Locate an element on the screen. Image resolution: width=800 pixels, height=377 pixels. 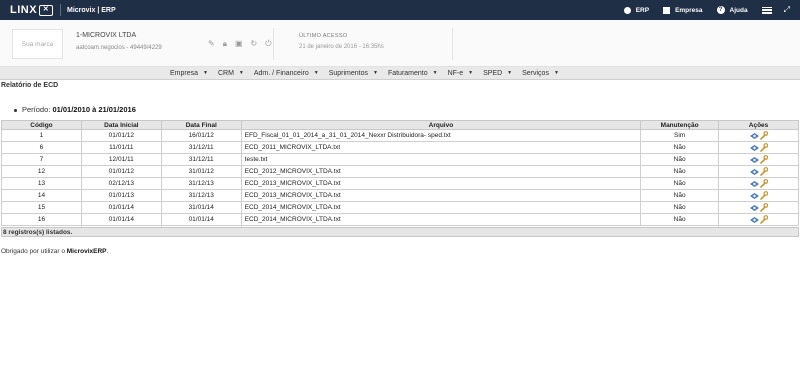
menu-adm-financeiro: Adm. / Financeiro ▼ is located at coordinates (286, 73).